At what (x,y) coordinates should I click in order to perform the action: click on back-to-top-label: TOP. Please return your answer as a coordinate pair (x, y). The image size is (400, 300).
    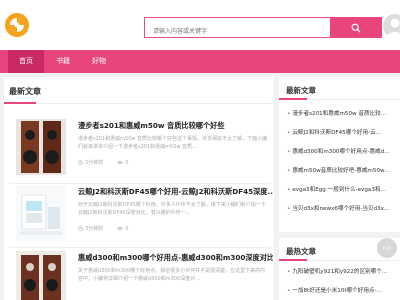
    Looking at the image, I should click on (387, 249).